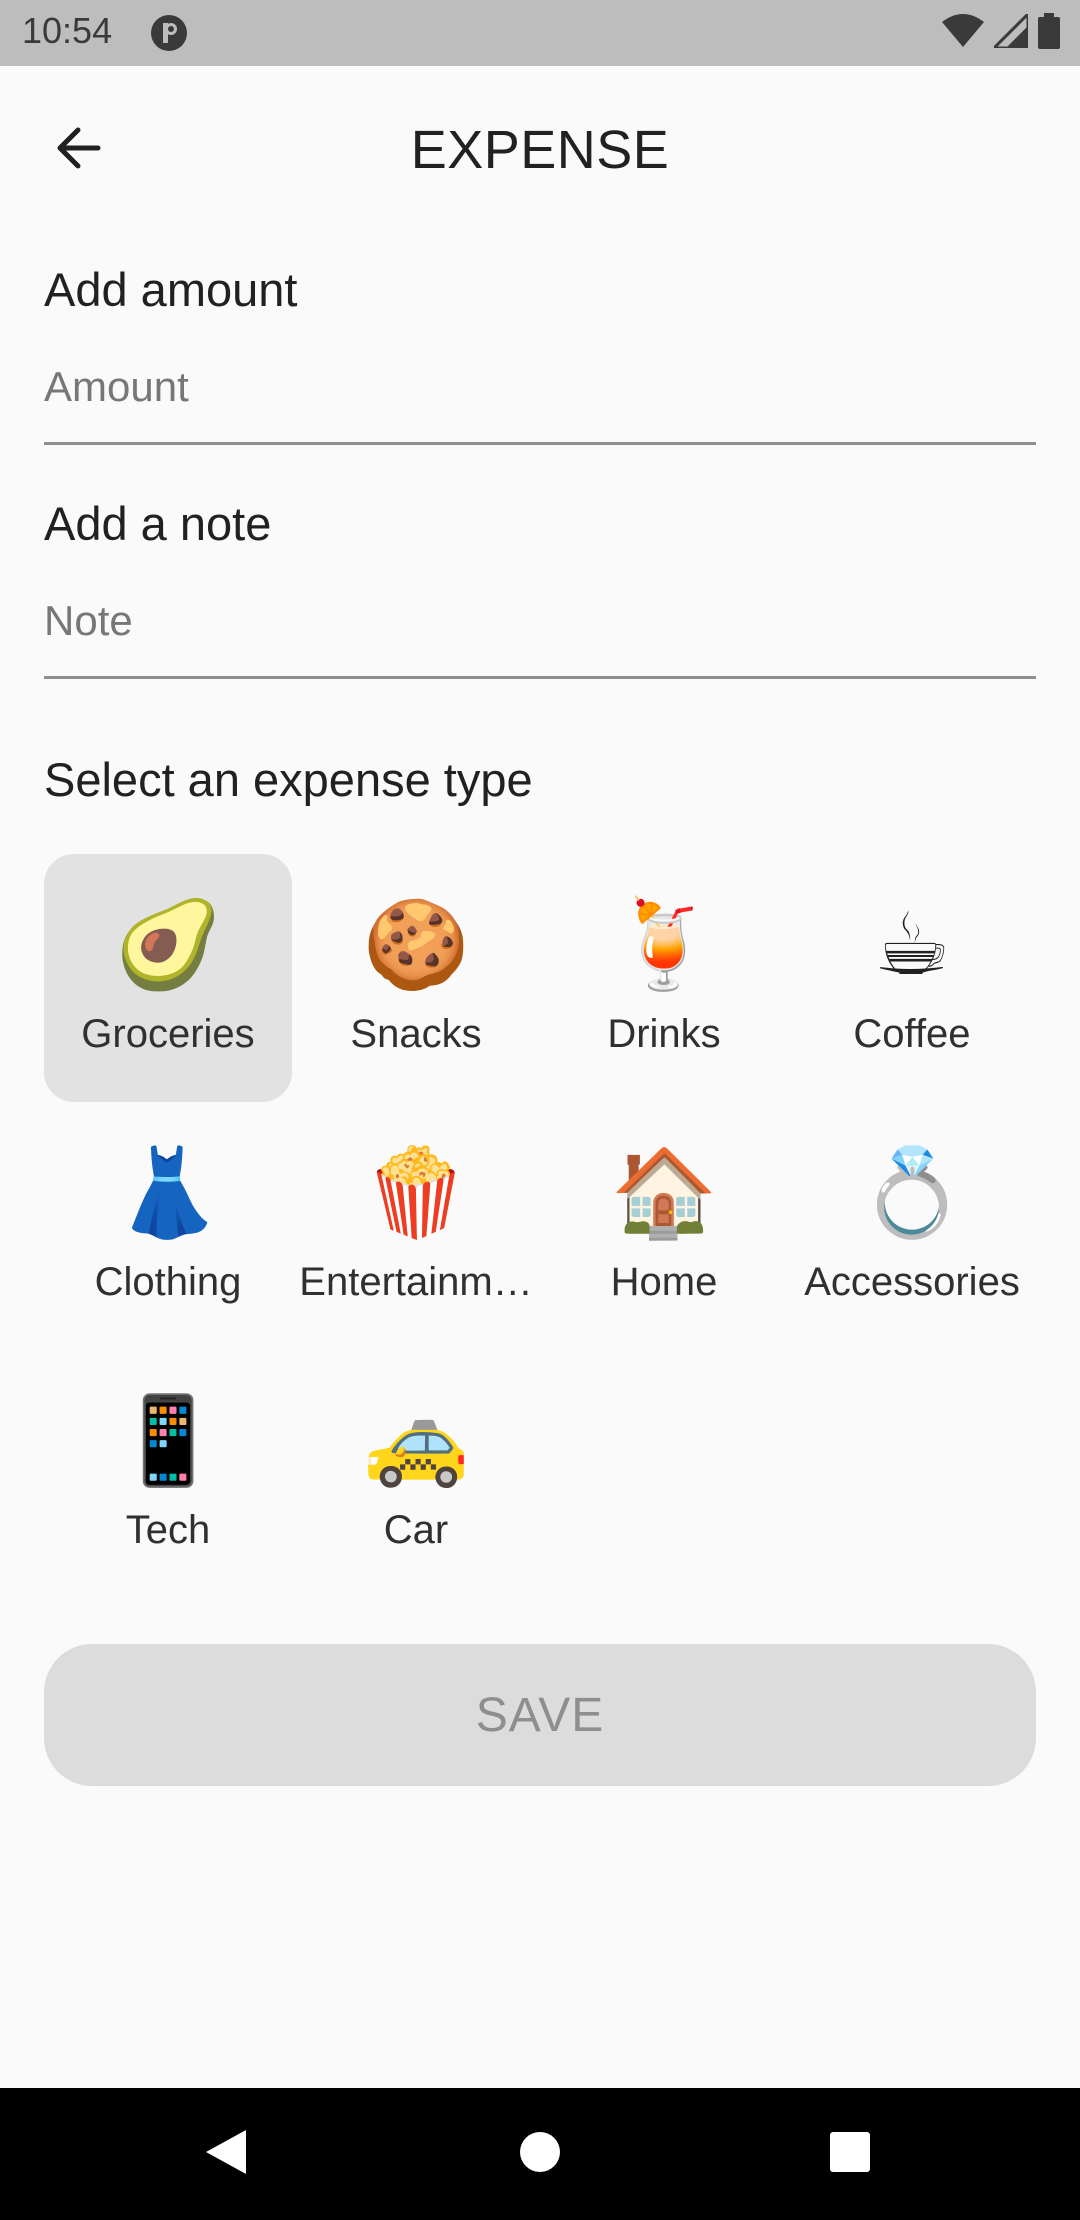  I want to click on tropical-drink-icon: 🍹, so click(664, 945).